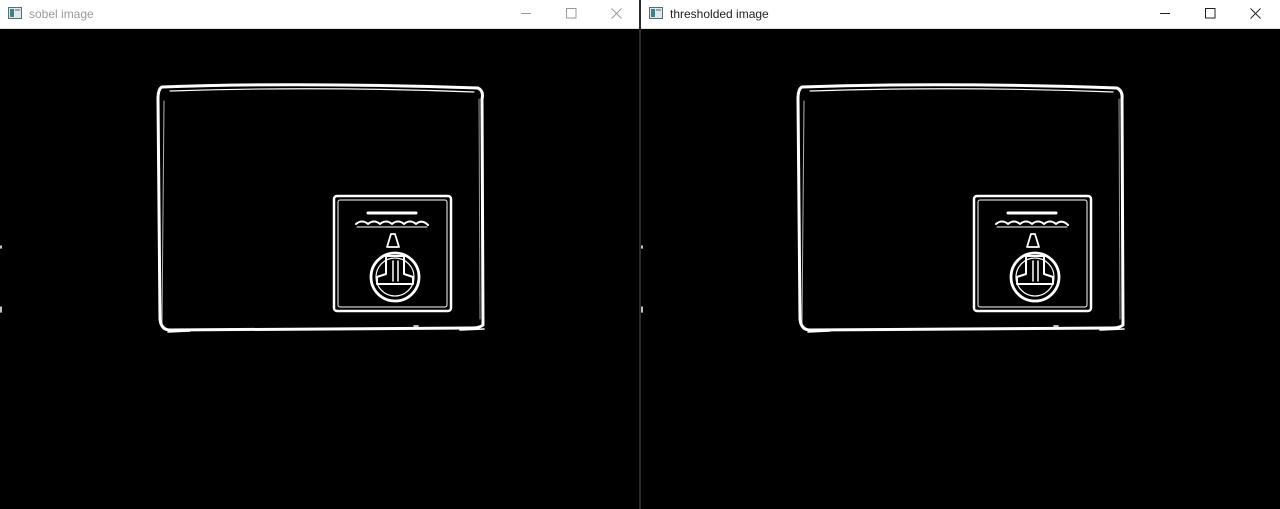 This screenshot has height=509, width=1280. I want to click on window-title: sobel image, so click(61, 14).